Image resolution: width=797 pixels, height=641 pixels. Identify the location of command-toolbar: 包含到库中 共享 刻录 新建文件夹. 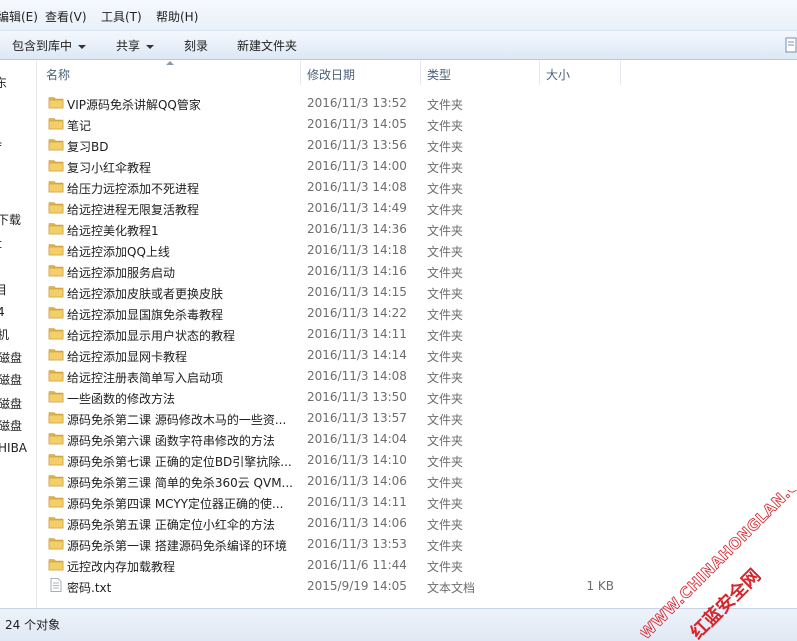
(398, 45).